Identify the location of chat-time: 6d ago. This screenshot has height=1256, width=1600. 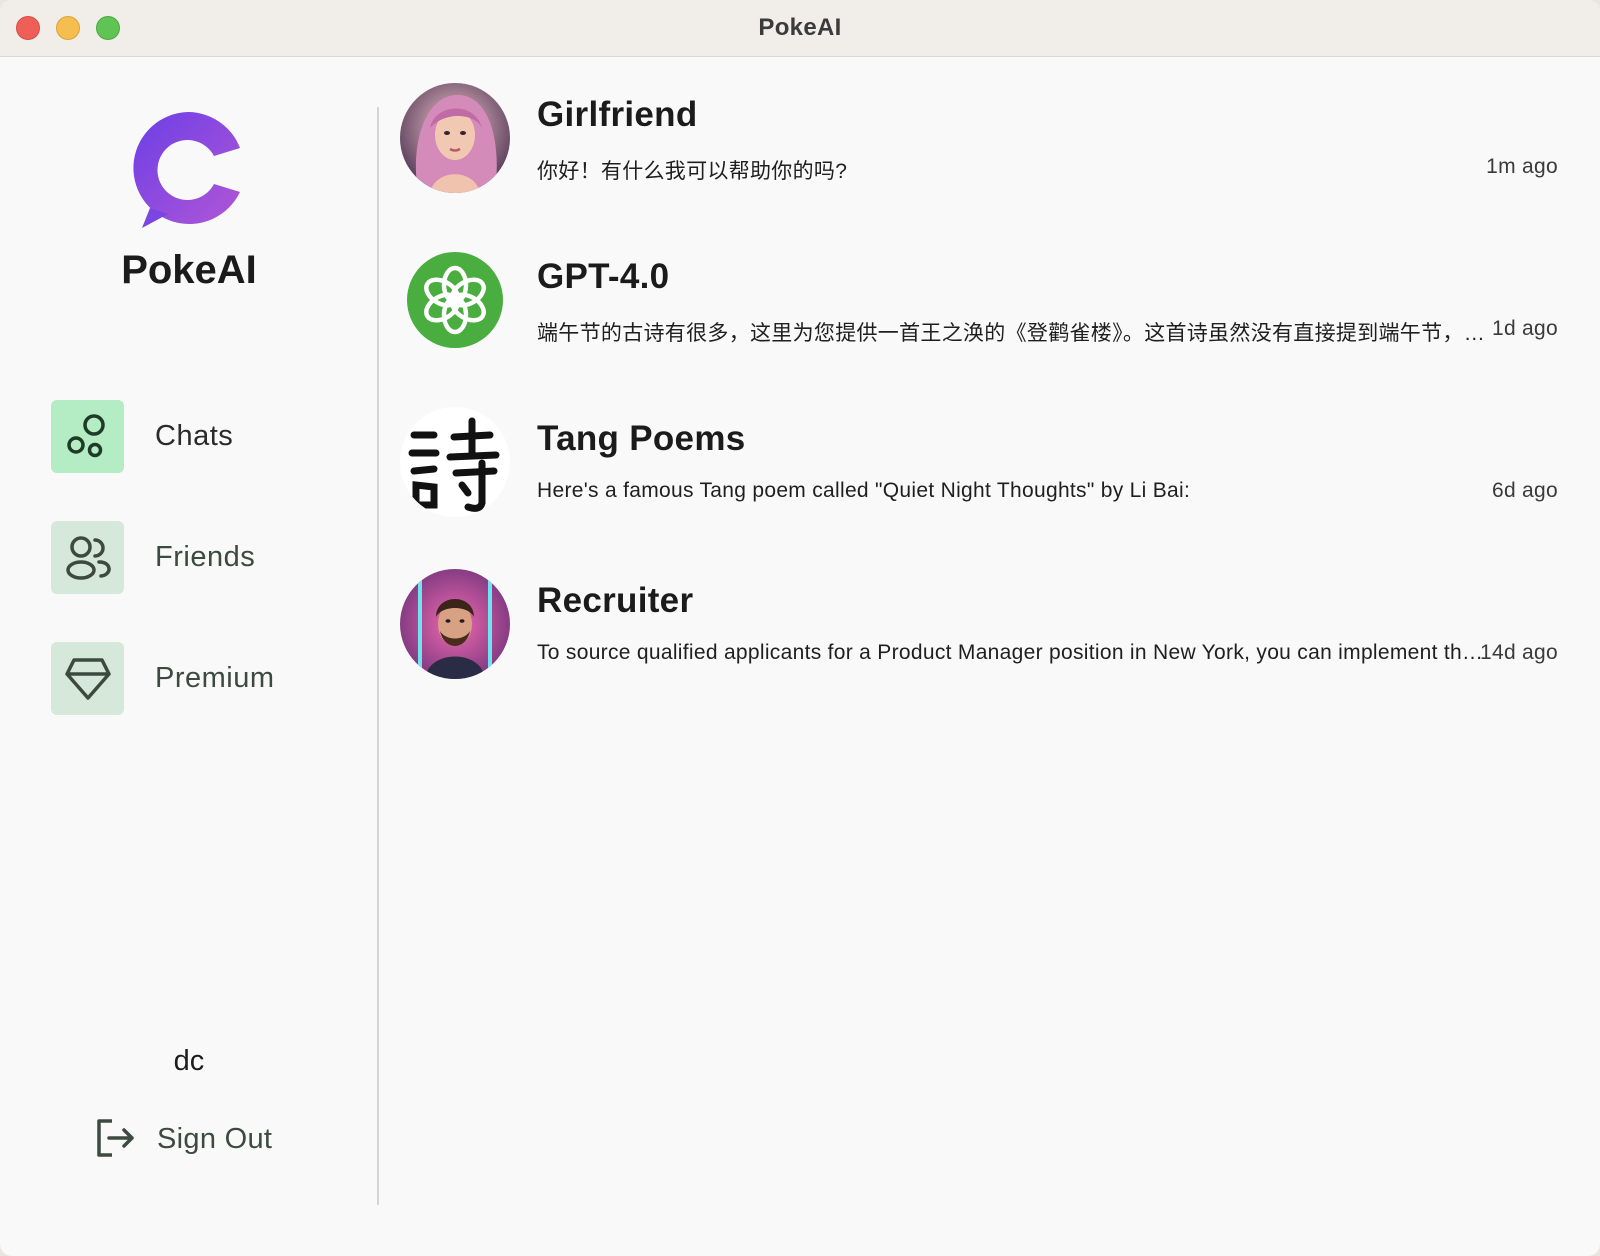
(1524, 490).